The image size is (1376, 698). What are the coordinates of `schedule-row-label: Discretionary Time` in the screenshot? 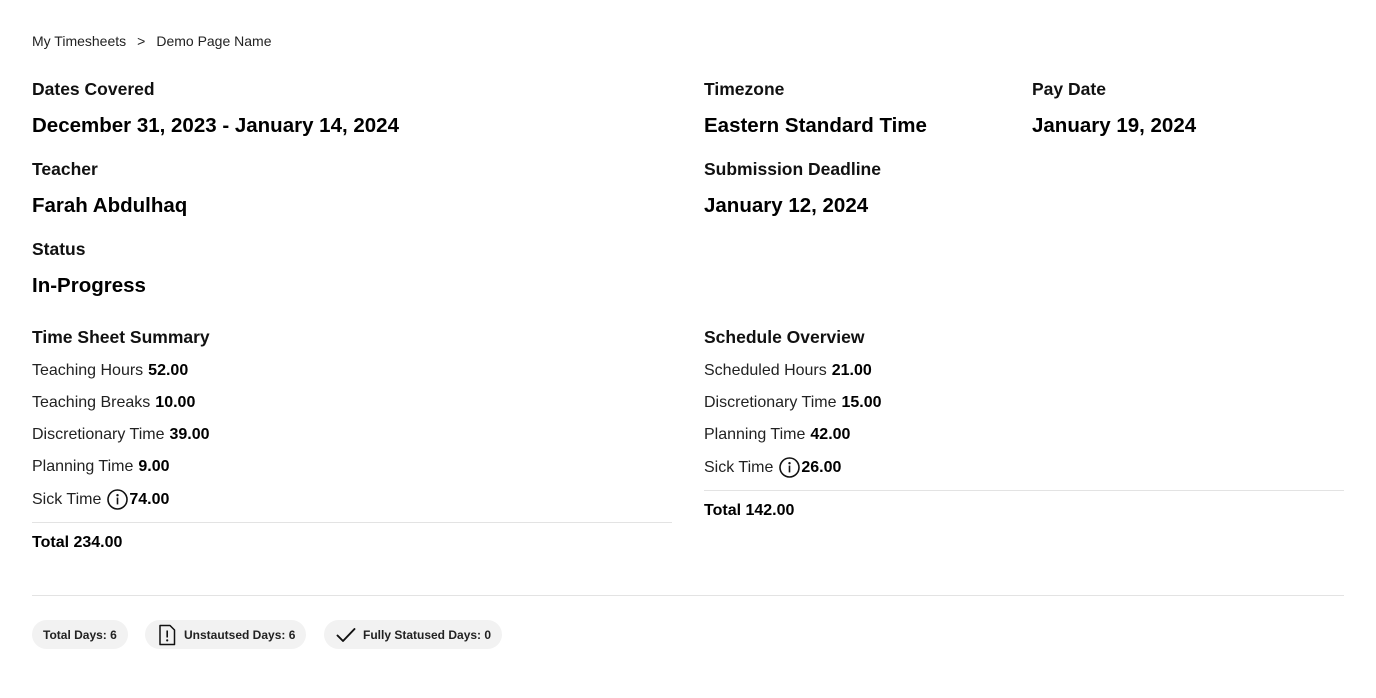 It's located at (770, 402).